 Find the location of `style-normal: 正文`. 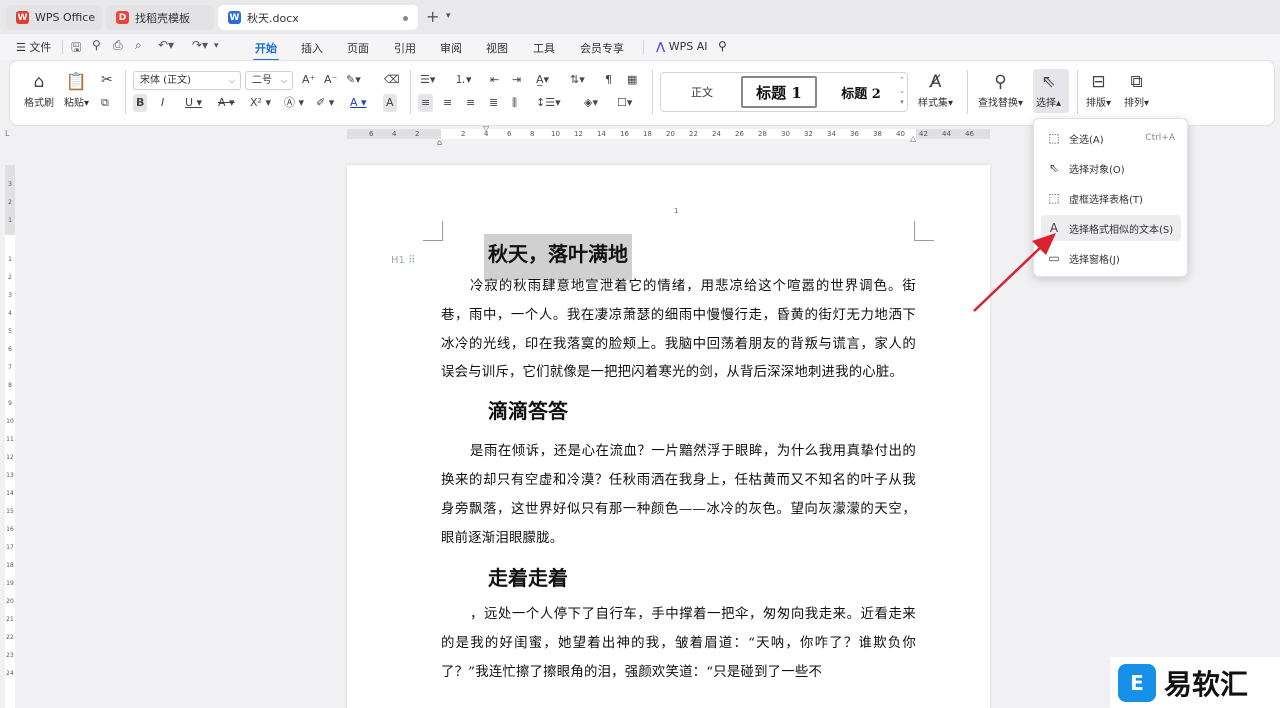

style-normal: 正文 is located at coordinates (702, 92).